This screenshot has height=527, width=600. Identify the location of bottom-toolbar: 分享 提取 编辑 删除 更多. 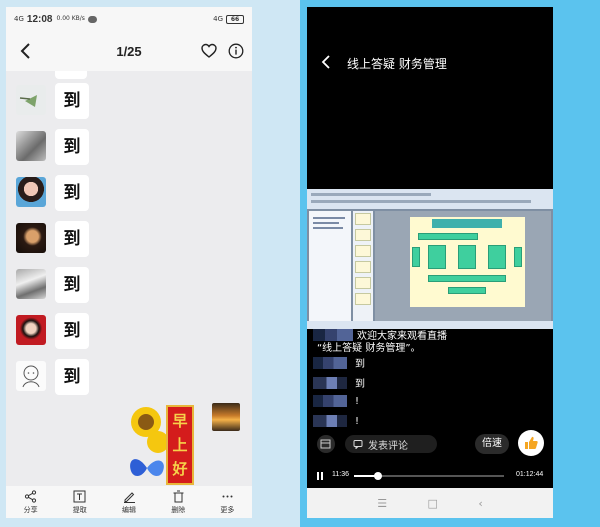
(129, 502).